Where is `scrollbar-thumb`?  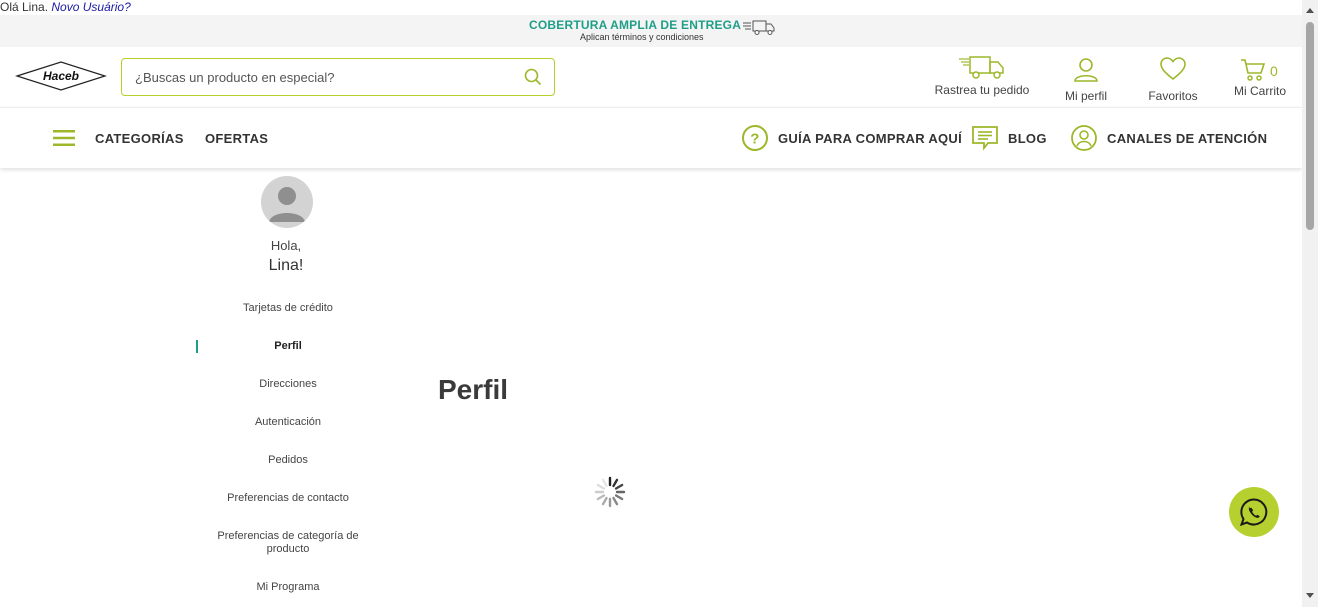 scrollbar-thumb is located at coordinates (1310, 126).